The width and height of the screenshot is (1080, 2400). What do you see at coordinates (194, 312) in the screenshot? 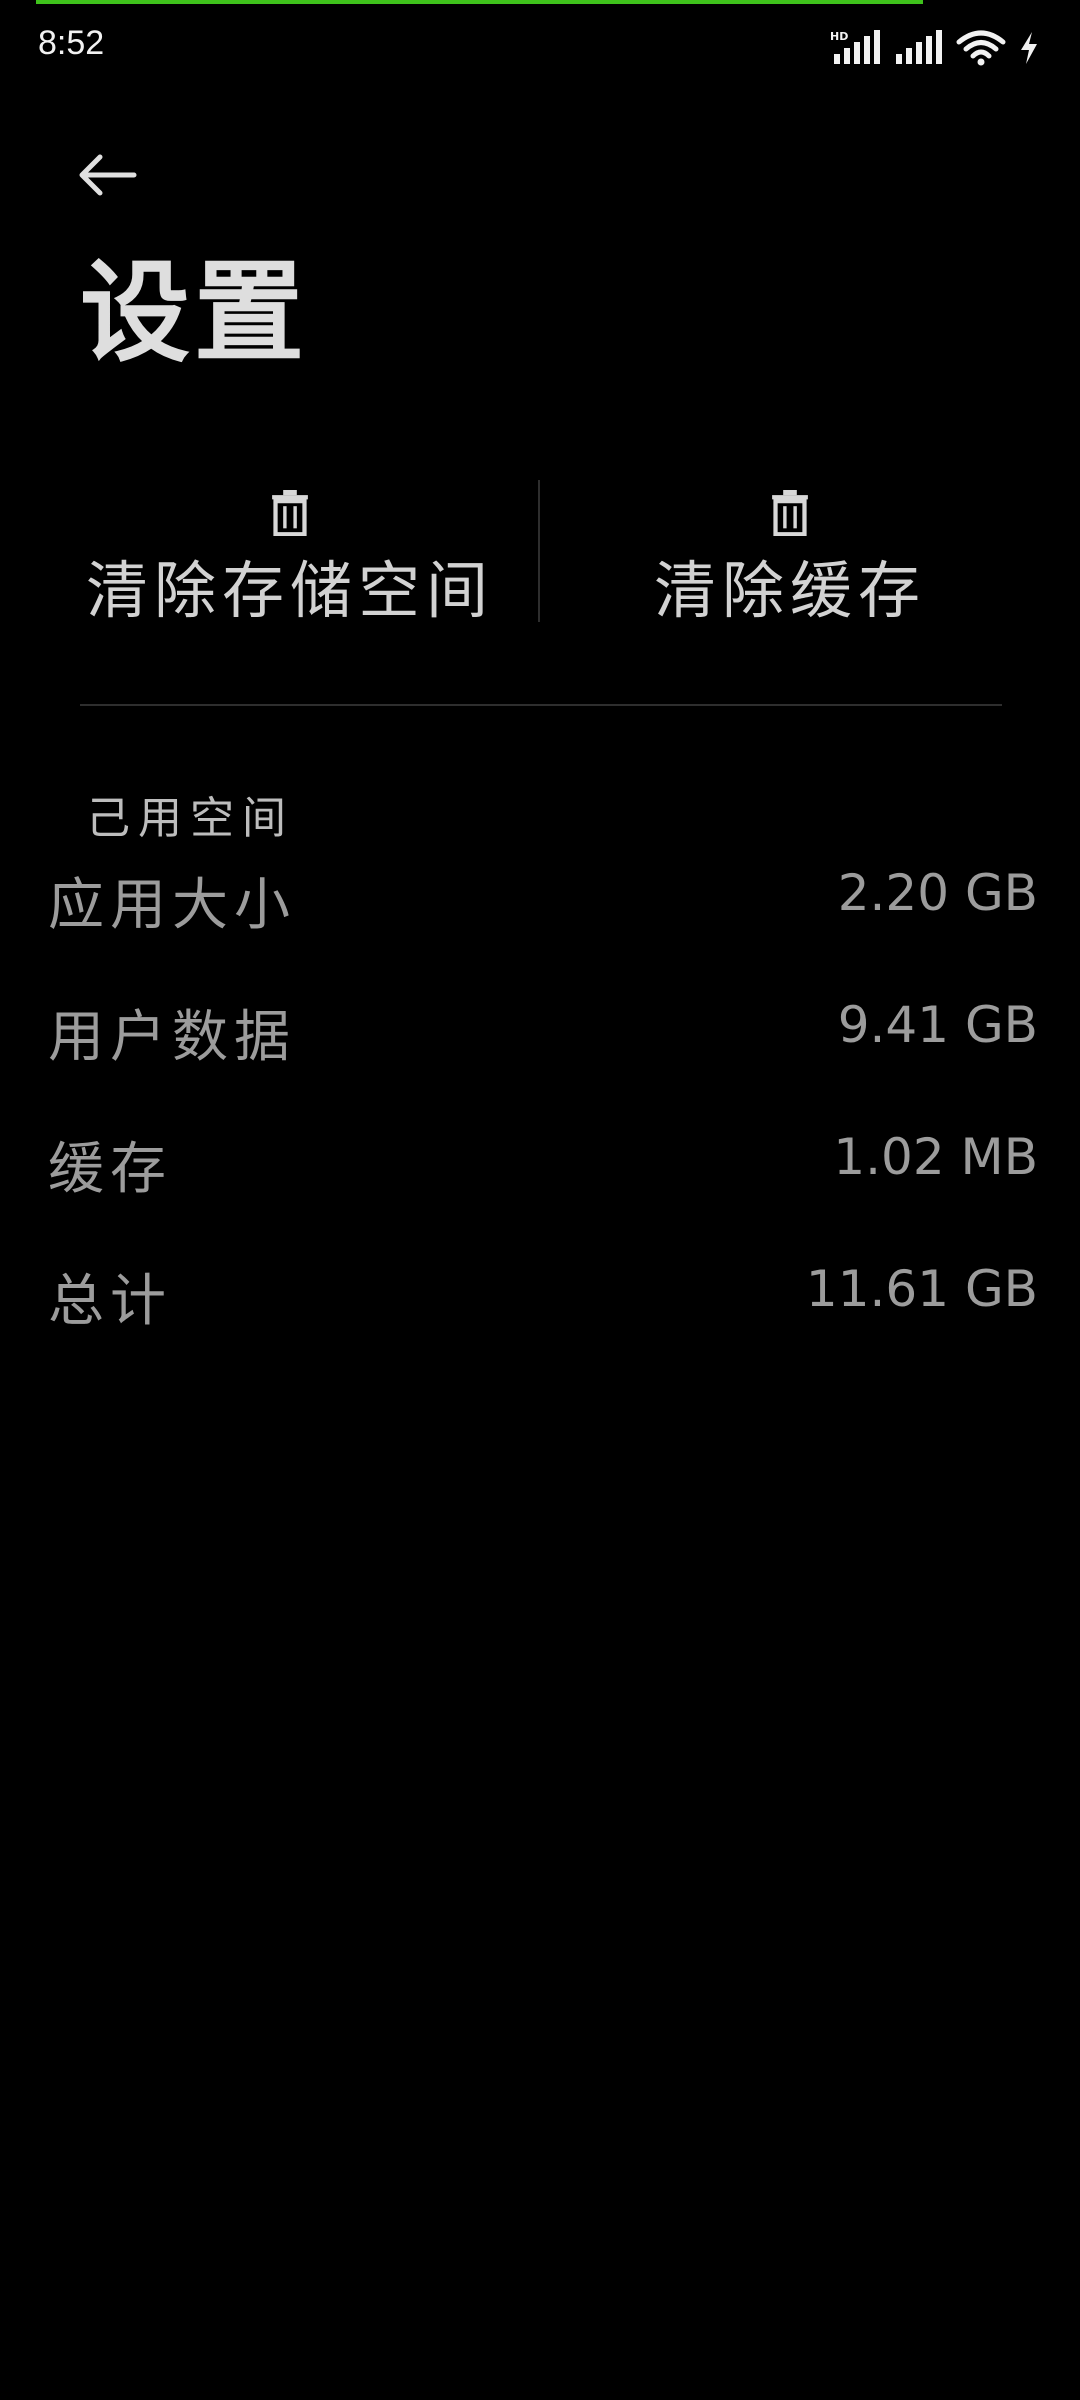
I see `page-title: 设置` at bounding box center [194, 312].